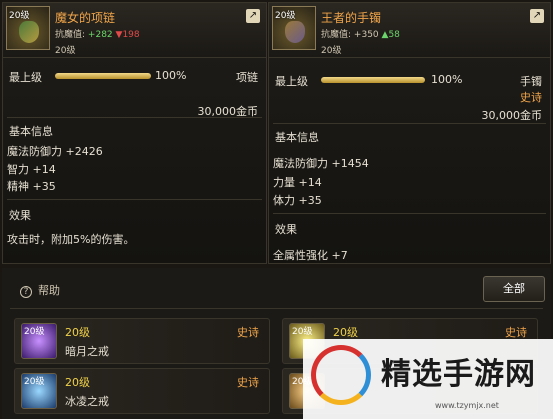 This screenshot has height=419, width=553. I want to click on upgrade-progress: 最上级 100% 项链, so click(133, 76).